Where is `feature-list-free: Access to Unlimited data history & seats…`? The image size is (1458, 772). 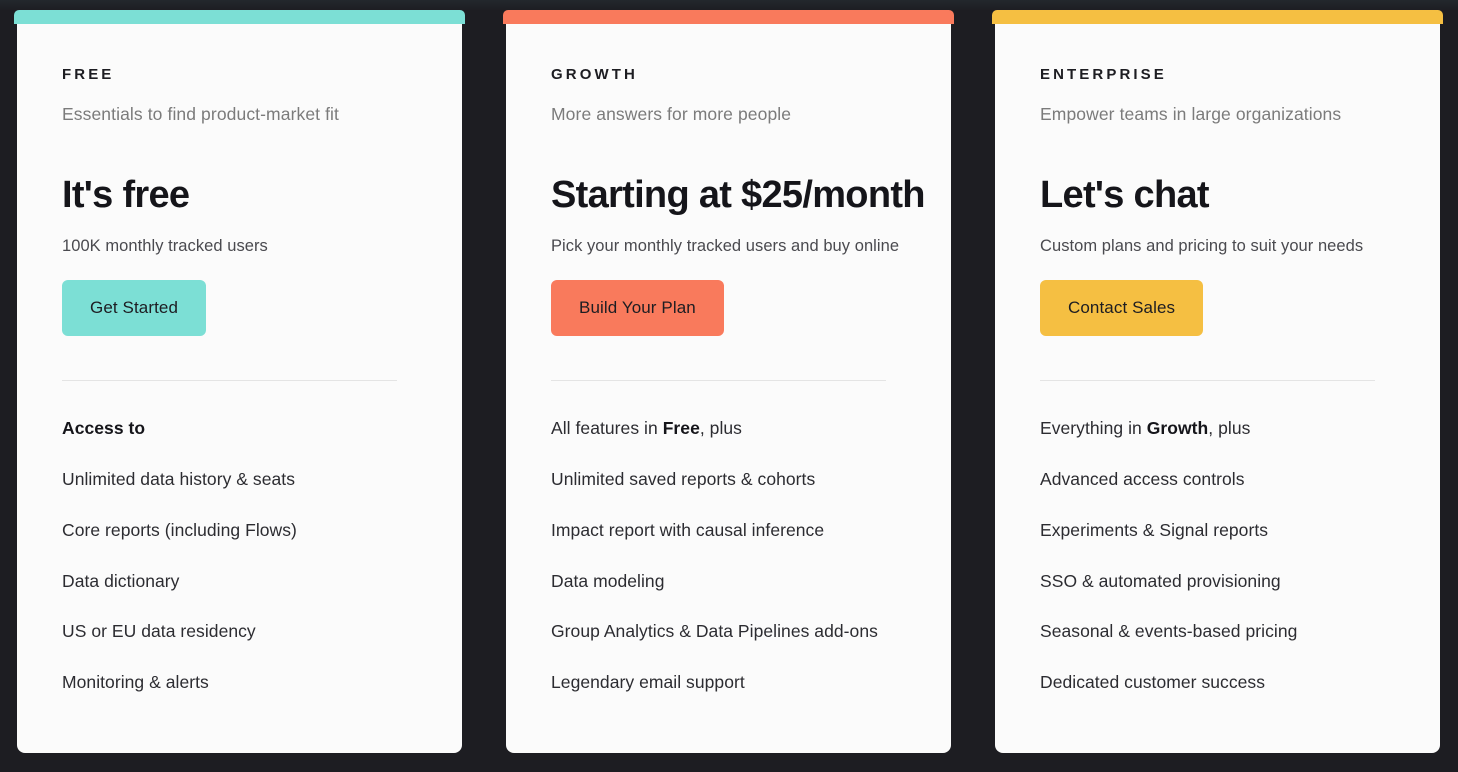 feature-list-free: Access to Unlimited data history & seats… is located at coordinates (241, 556).